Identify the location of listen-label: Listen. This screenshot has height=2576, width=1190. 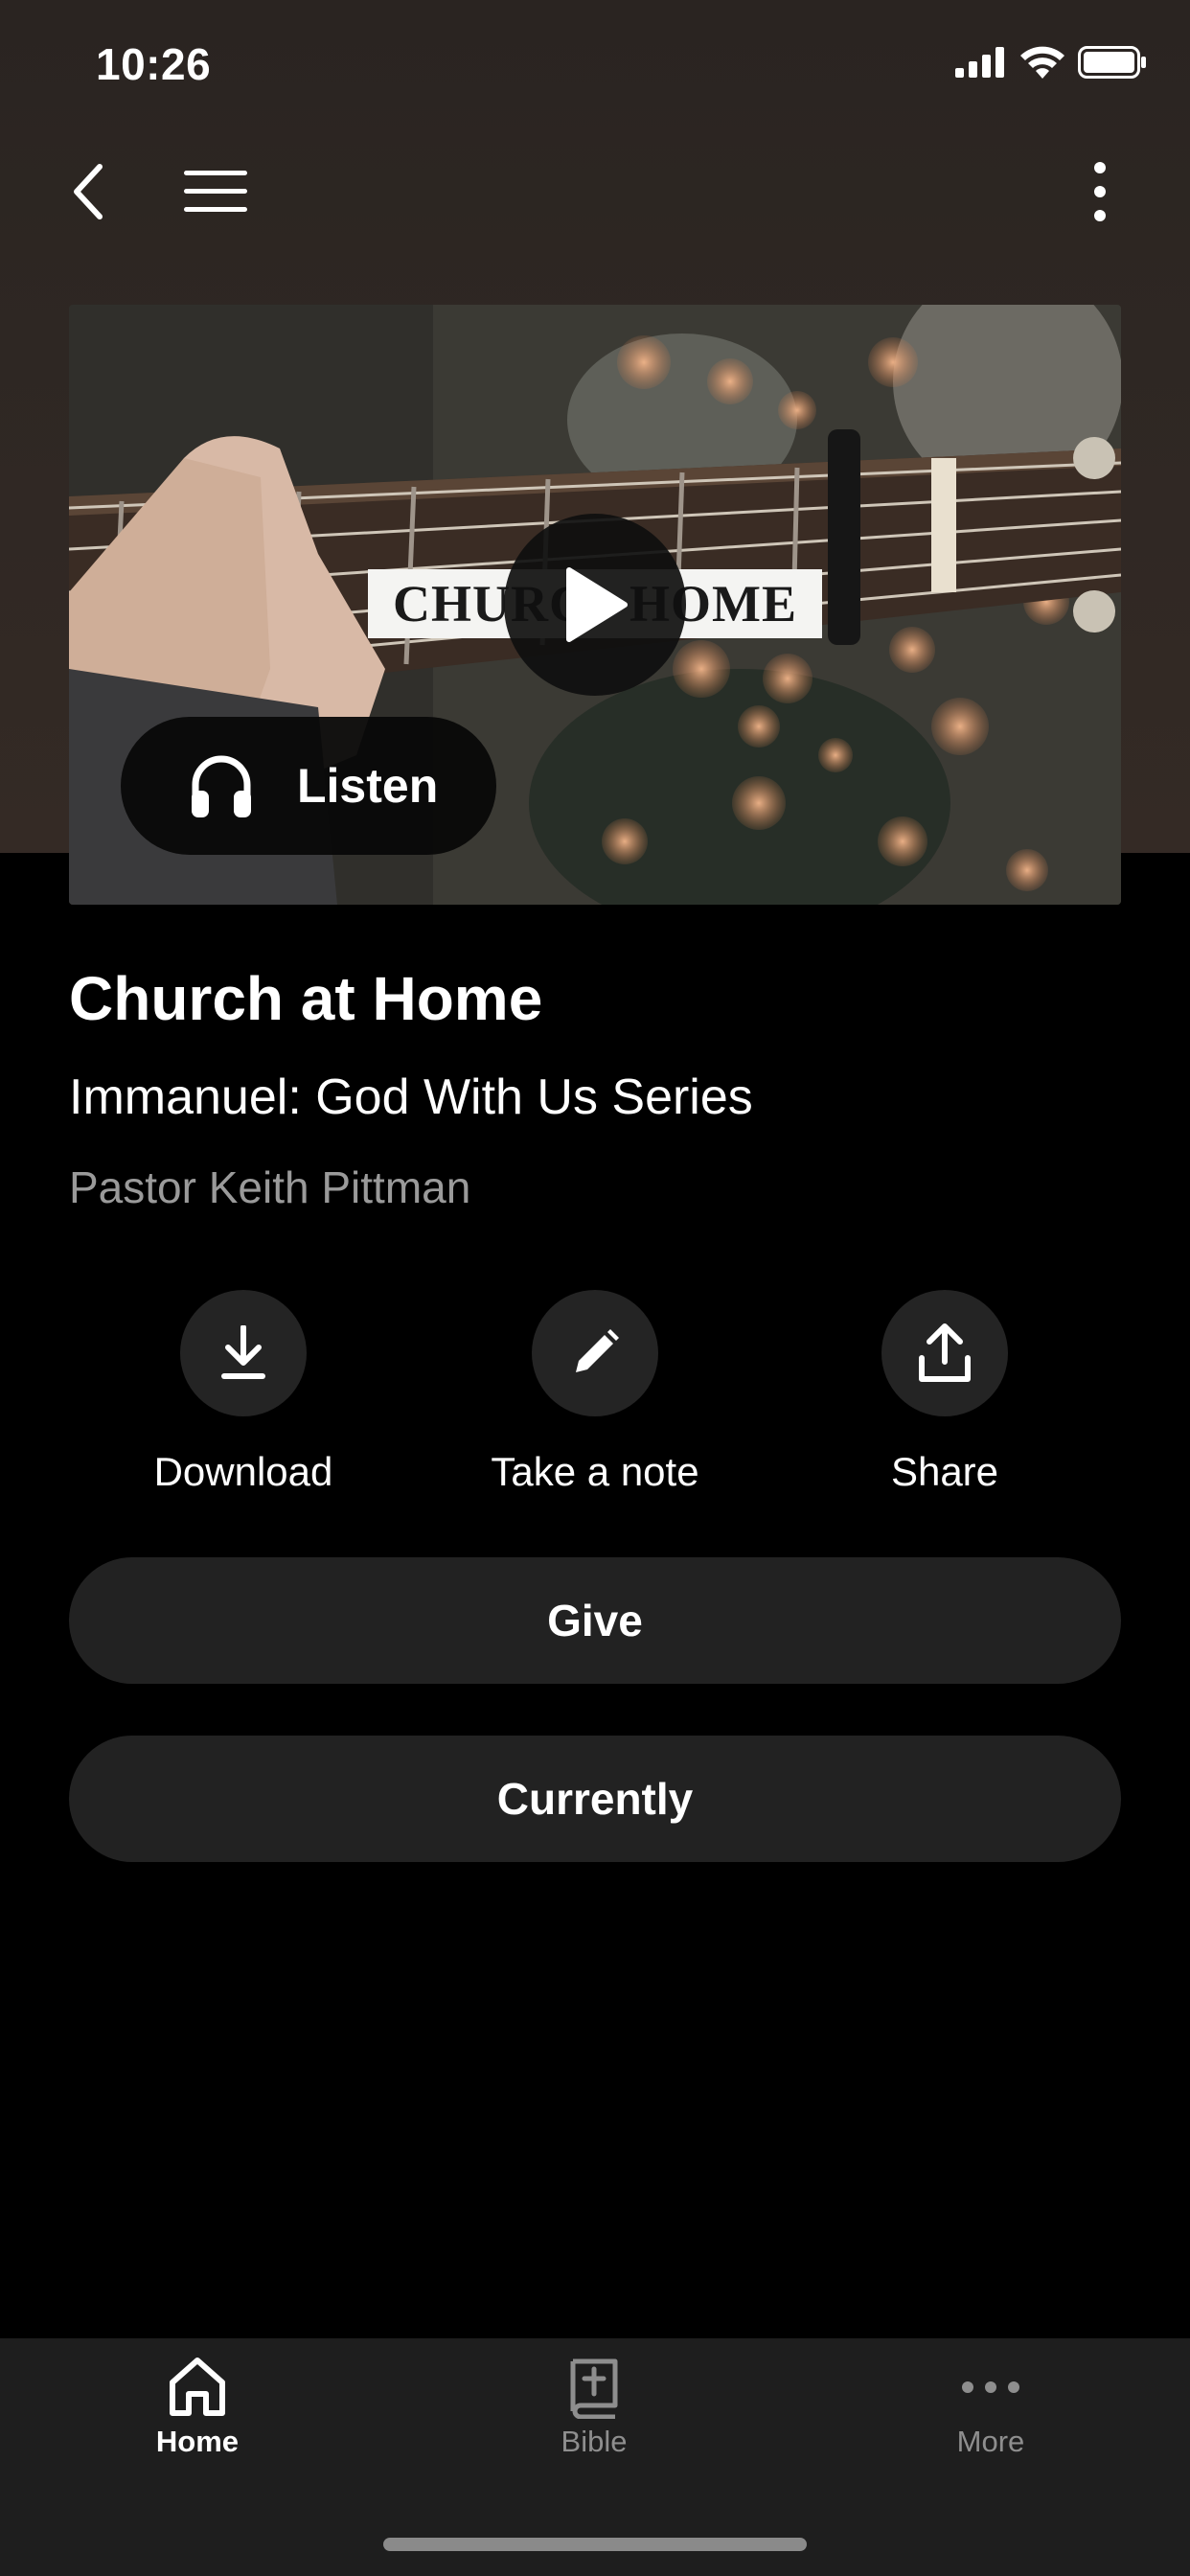
(368, 786).